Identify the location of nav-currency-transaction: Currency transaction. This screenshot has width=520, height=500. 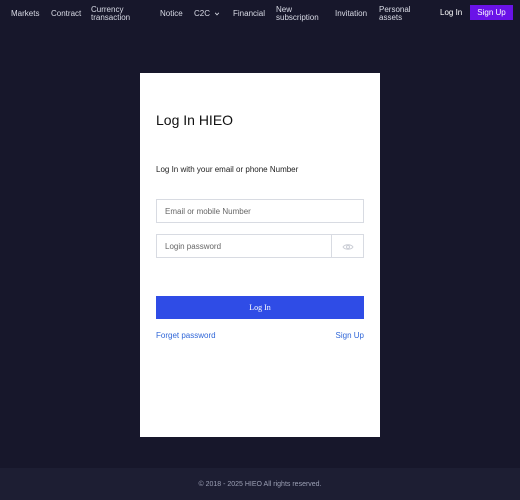
(116, 14).